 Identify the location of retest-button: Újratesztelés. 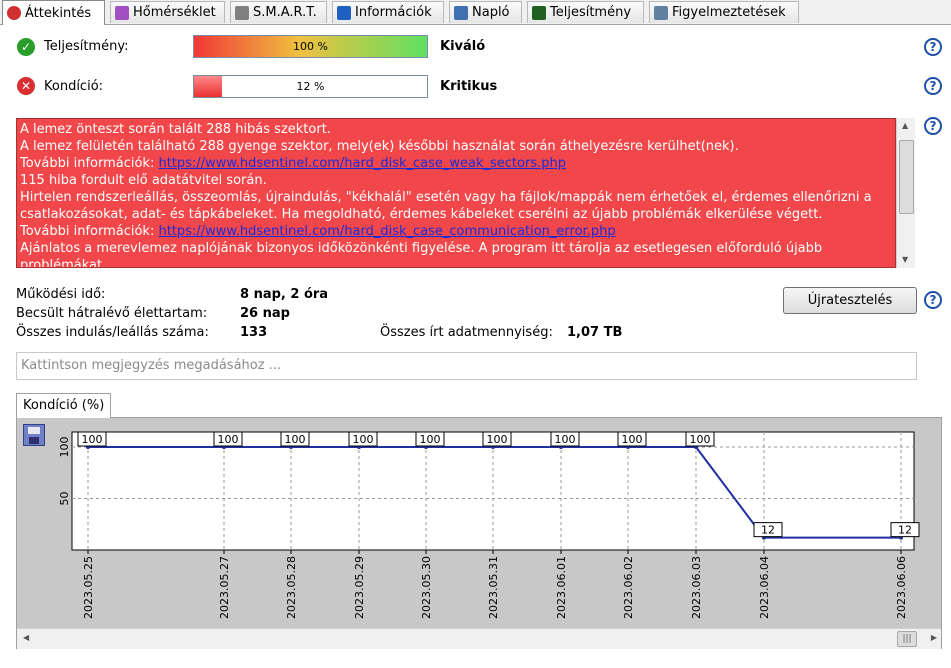
(850, 300).